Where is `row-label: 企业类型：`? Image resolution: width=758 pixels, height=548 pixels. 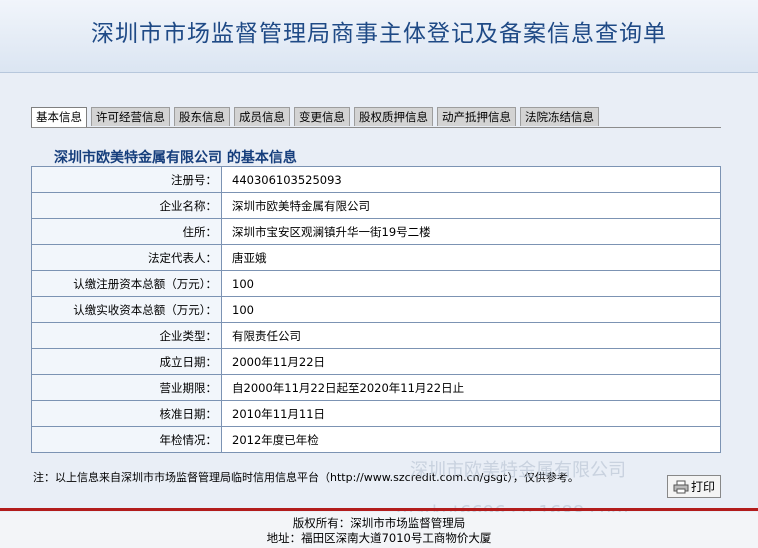 row-label: 企业类型： is located at coordinates (126, 335).